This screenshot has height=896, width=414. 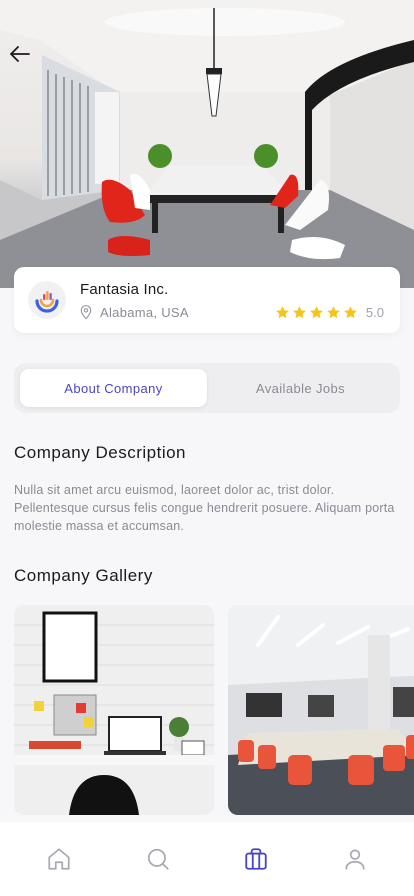 What do you see at coordinates (86, 312) in the screenshot?
I see `location-pin-icon` at bounding box center [86, 312].